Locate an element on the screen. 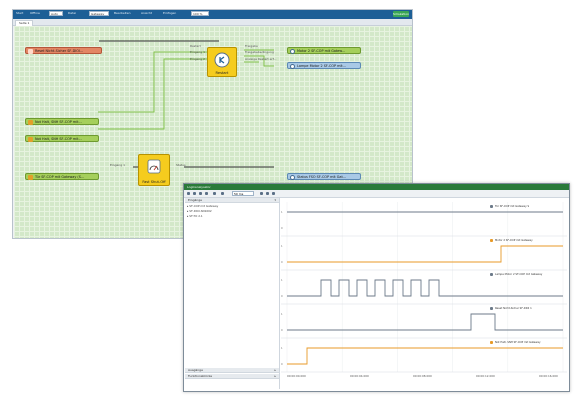 This screenshot has width=579, height=400. wire-estop2-to-restart is located at coordinates (158, 94).